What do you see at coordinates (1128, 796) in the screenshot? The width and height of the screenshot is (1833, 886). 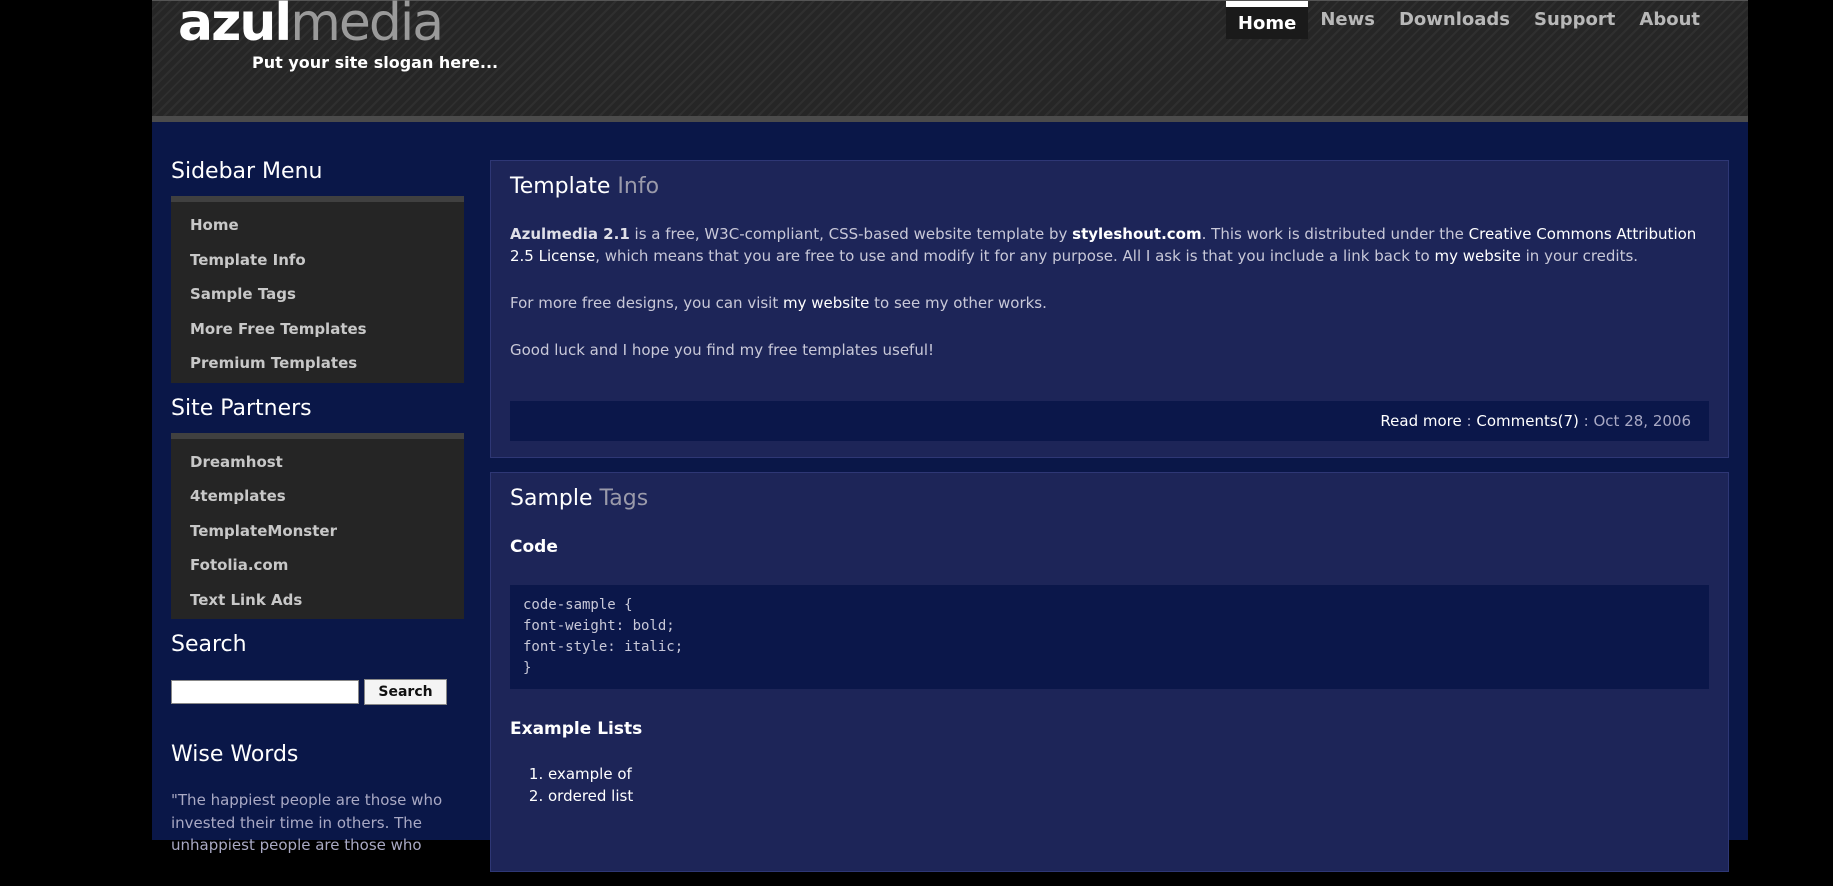 I see `list-item: ordered list` at bounding box center [1128, 796].